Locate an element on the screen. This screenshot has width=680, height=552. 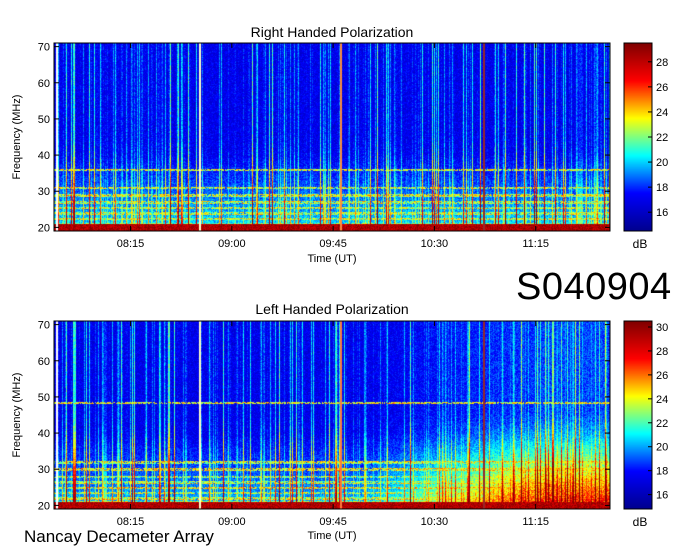
panel-title: Left Handed Polarization is located at coordinates (331, 309).